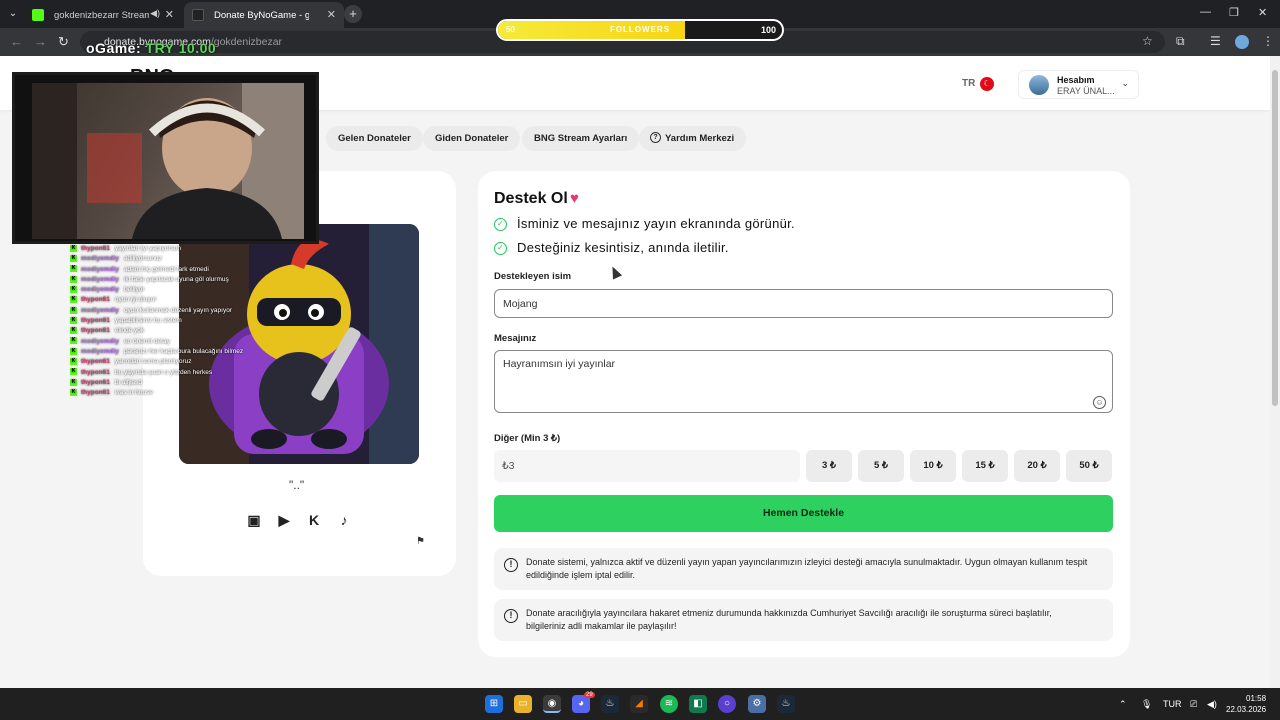 This screenshot has width=1280, height=720. I want to click on nav-yardim-merkezi: ? Yardım Merkezi, so click(693, 138).